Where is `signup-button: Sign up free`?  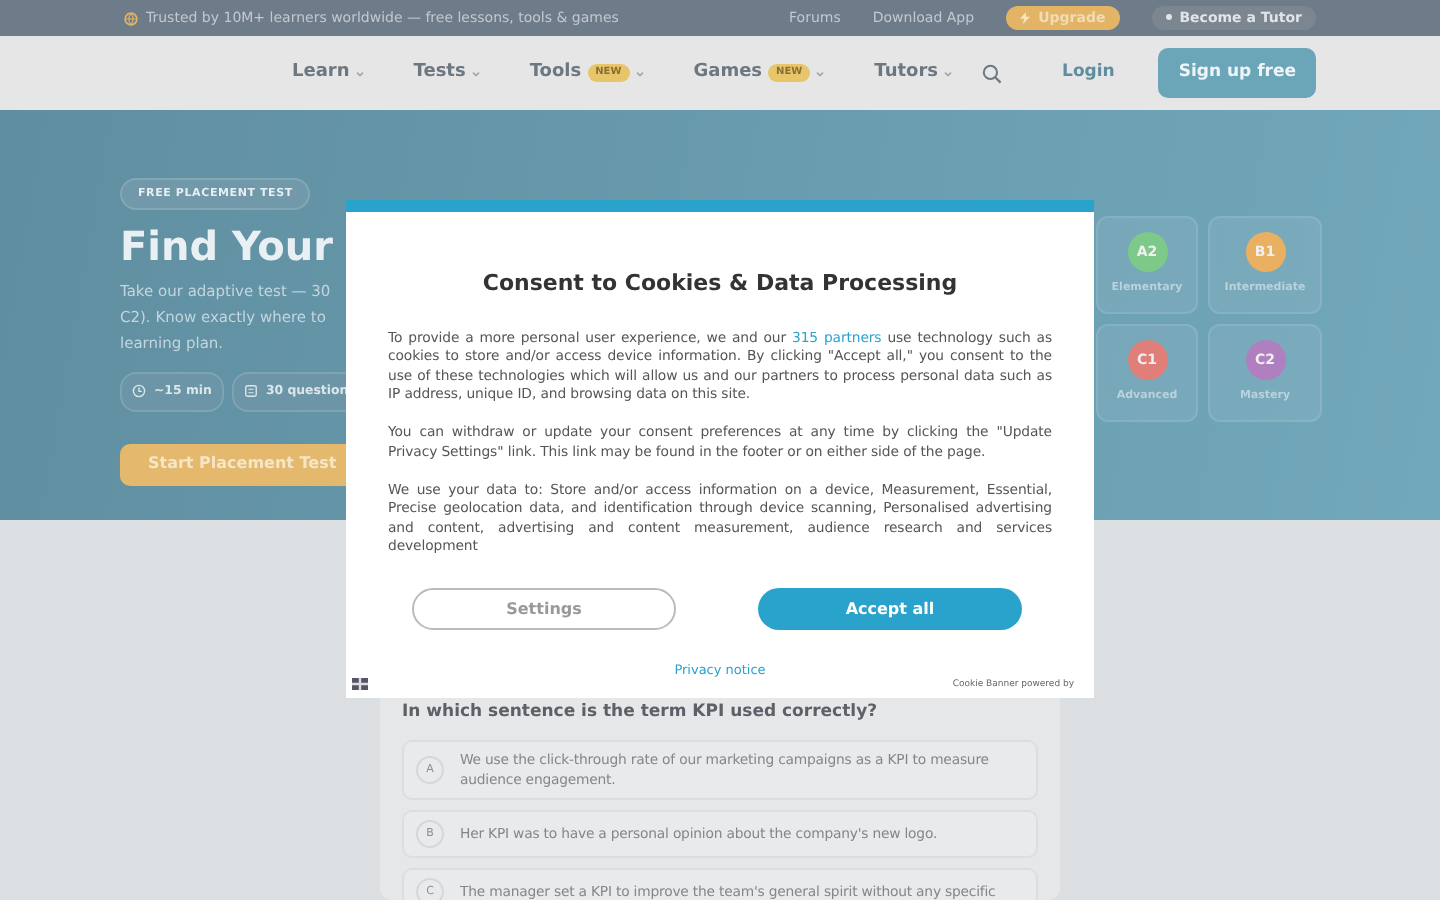 signup-button: Sign up free is located at coordinates (1237, 73).